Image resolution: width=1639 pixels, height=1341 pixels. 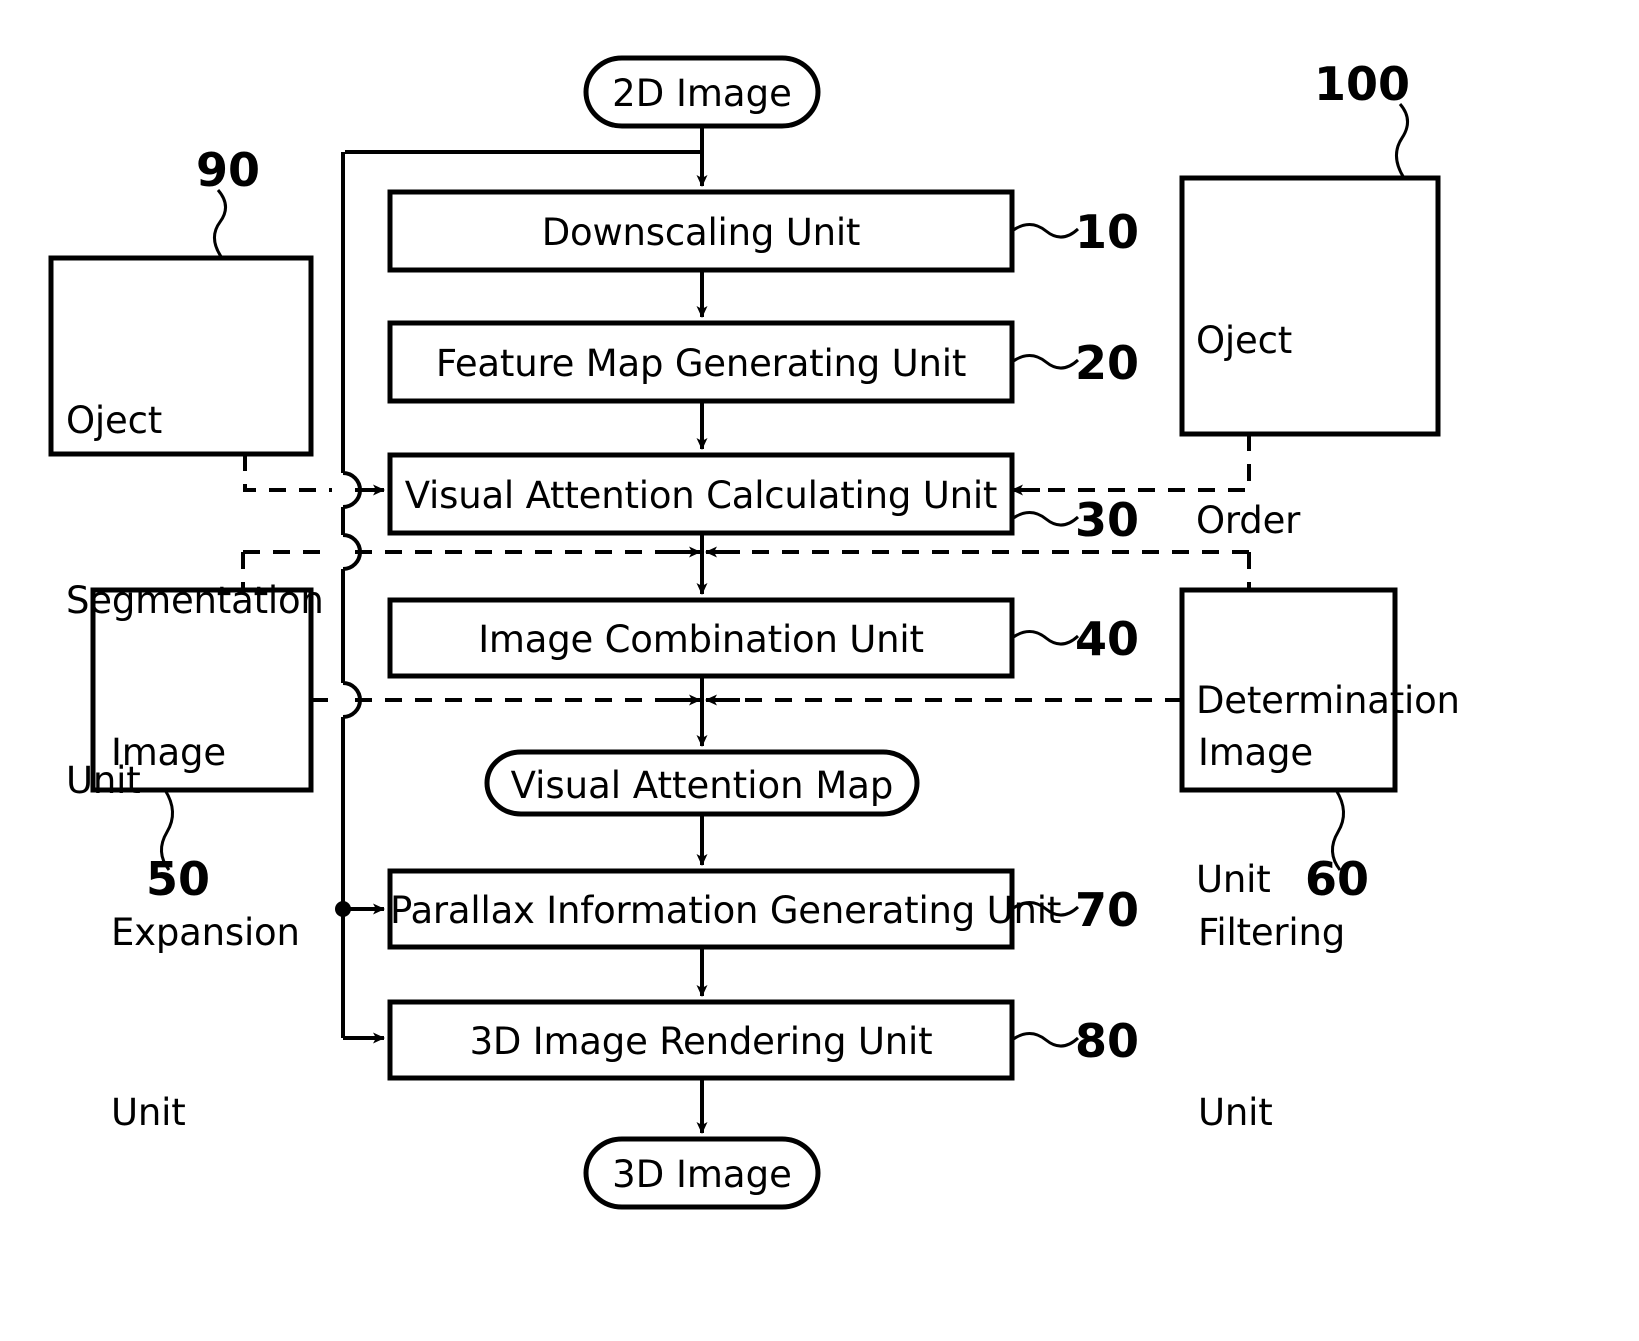 I want to click on box-image-filtering-unit, so click(x=1288, y=690).